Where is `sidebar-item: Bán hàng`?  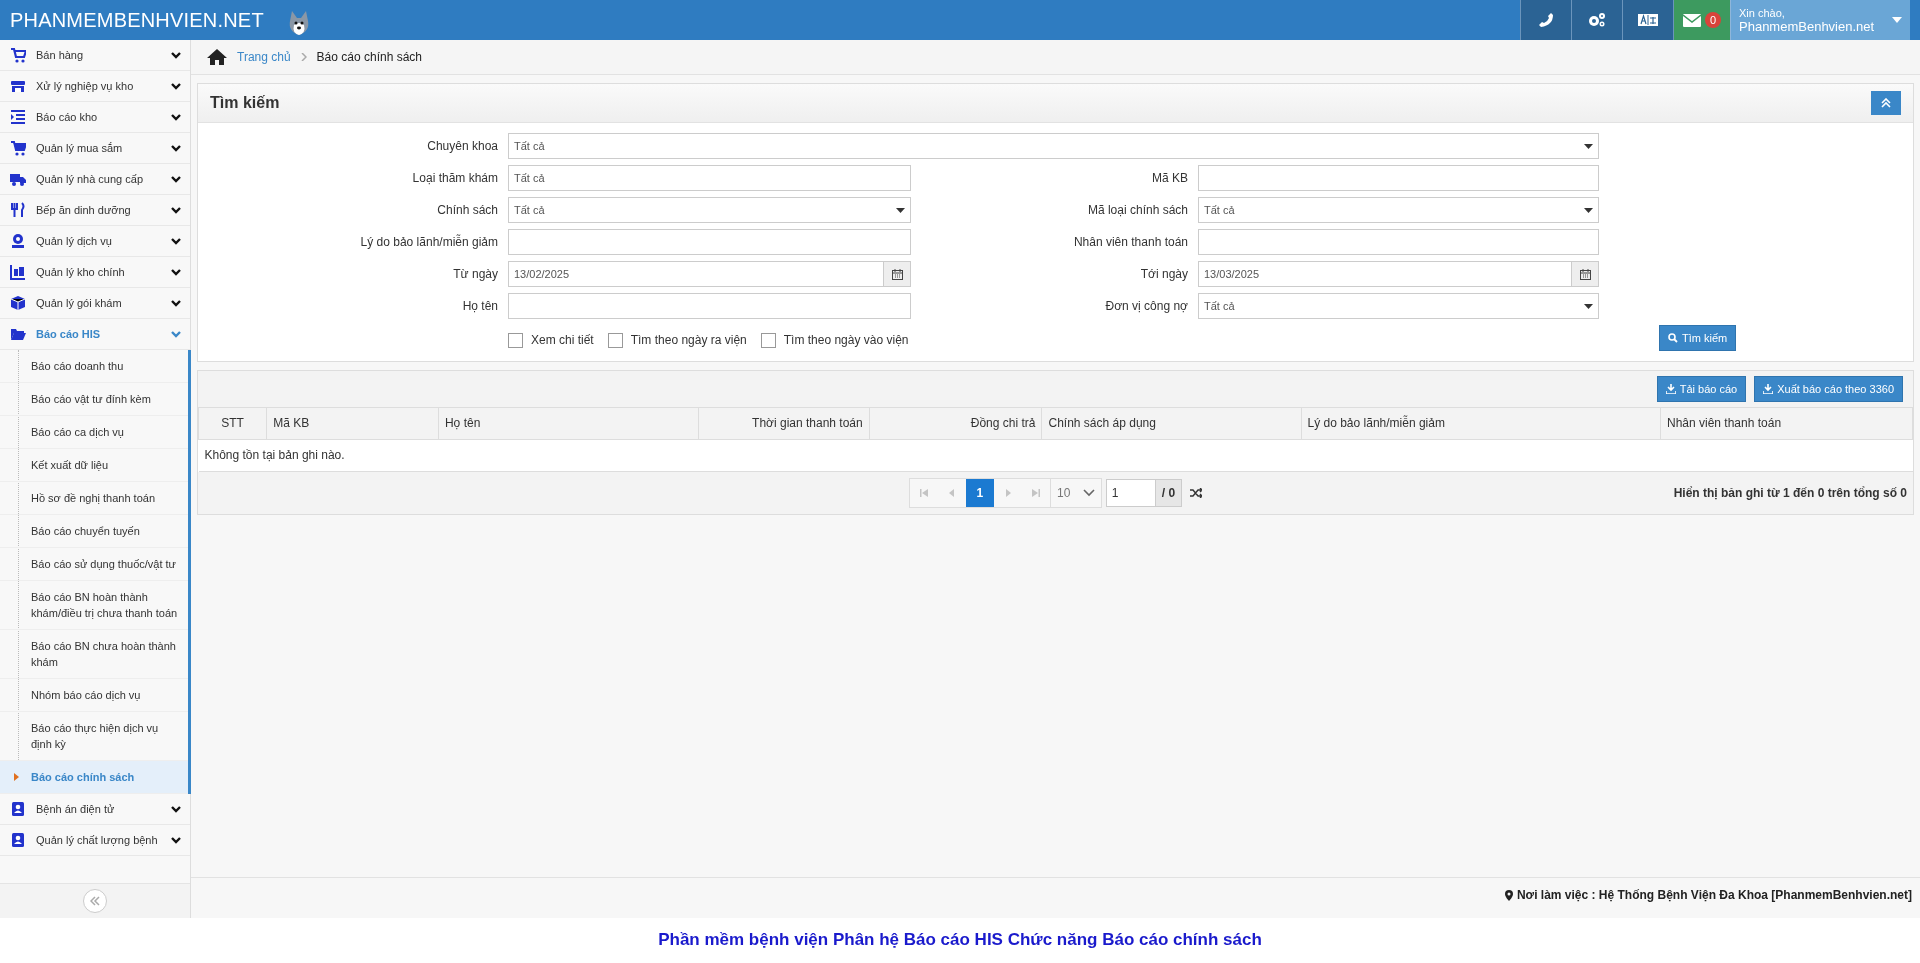 sidebar-item: Bán hàng is located at coordinates (95, 55).